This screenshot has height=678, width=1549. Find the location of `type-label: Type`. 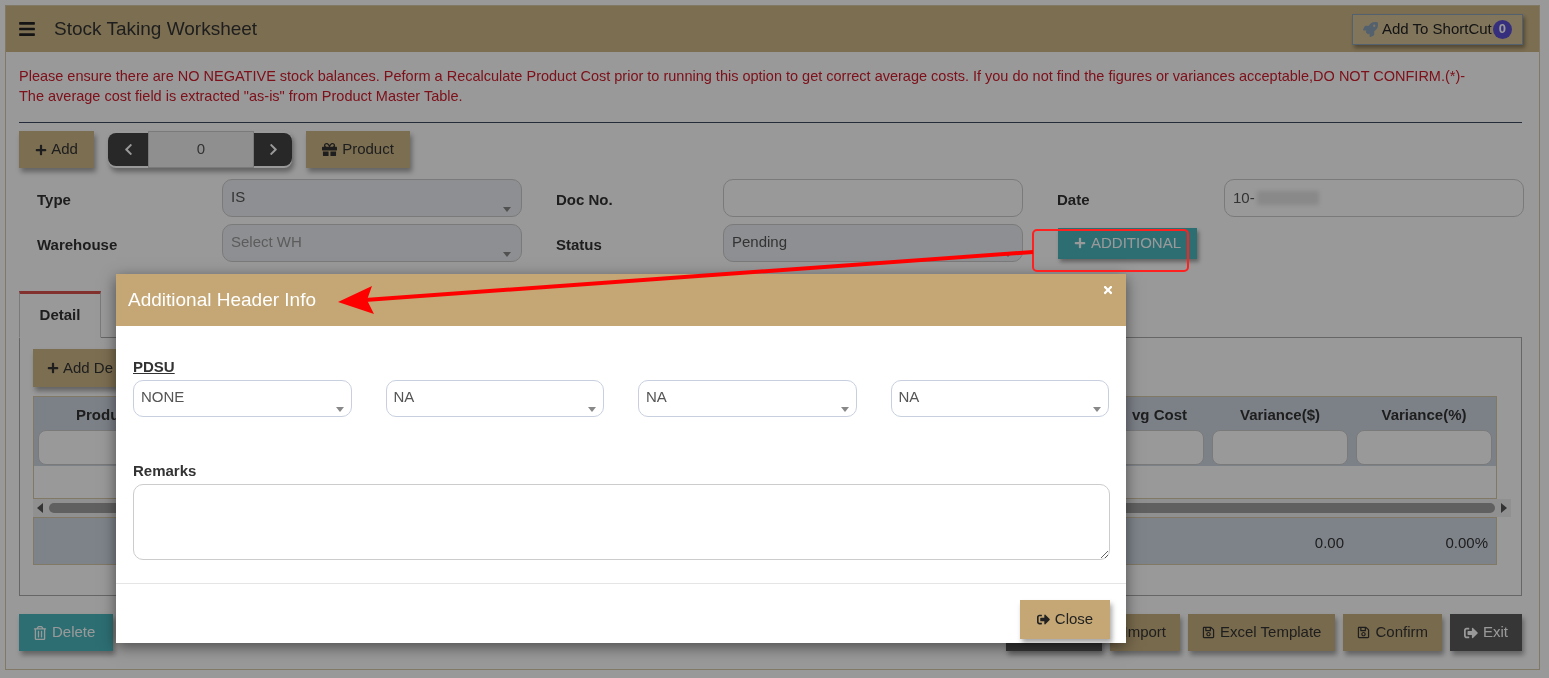

type-label: Type is located at coordinates (54, 199).